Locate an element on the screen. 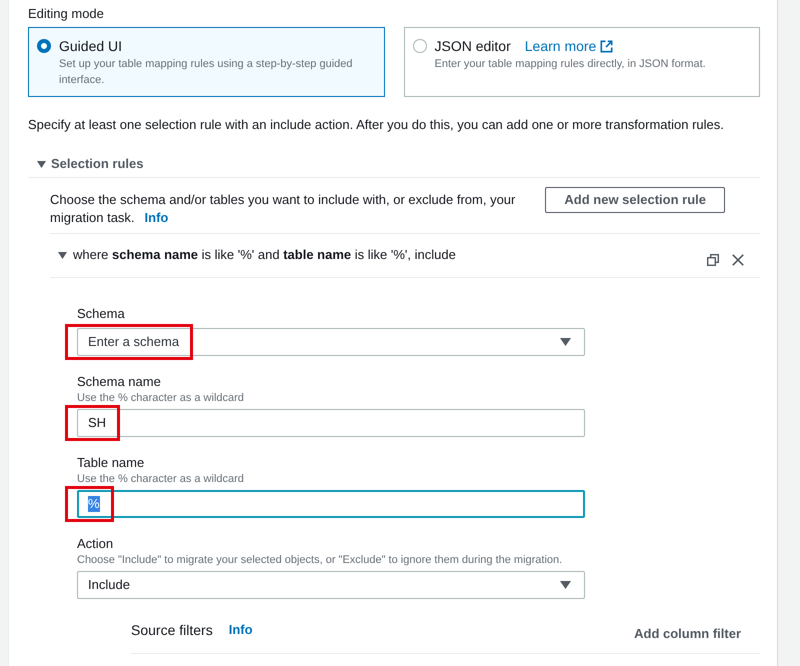  learn-more-link: Learn more is located at coordinates (569, 46).